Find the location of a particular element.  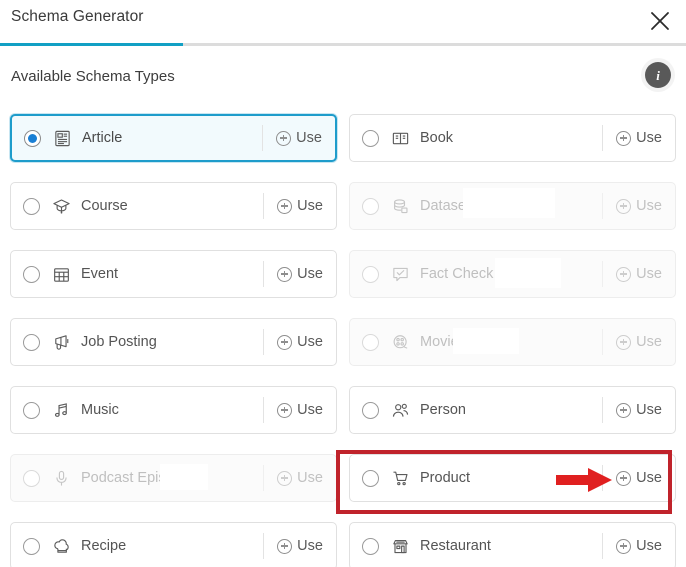

dialog-header: Schema Generator is located at coordinates (343, 23).